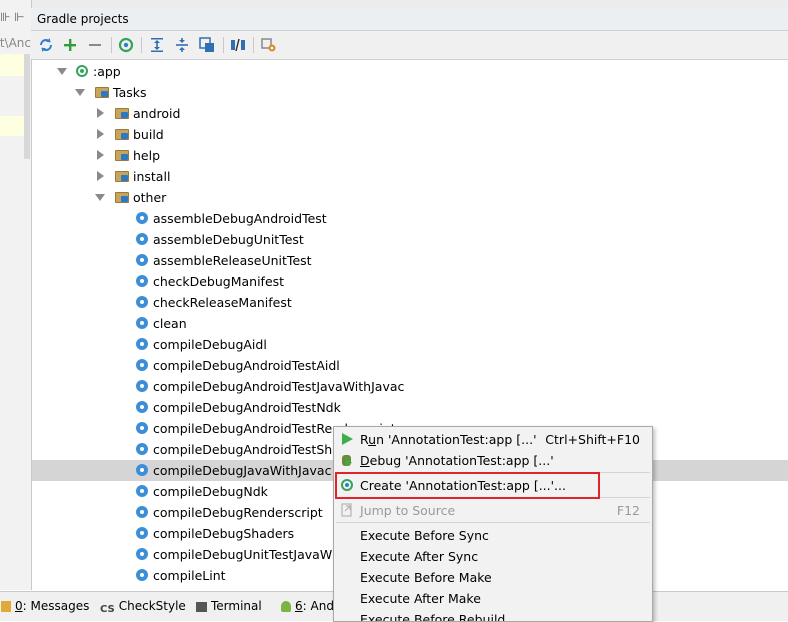 The height and width of the screenshot is (622, 788). Describe the element at coordinates (493, 556) in the screenshot. I see `execute-after-sync-menu-item: Execute After Sync` at that location.